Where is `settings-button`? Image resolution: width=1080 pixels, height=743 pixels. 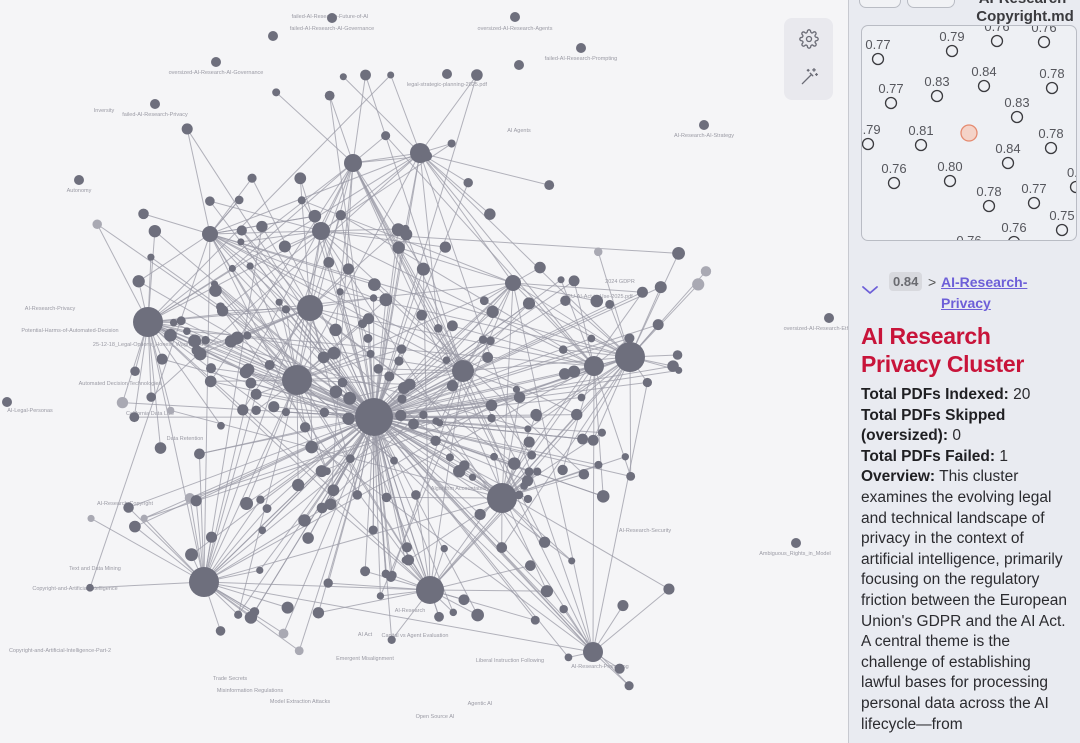
settings-button is located at coordinates (809, 39).